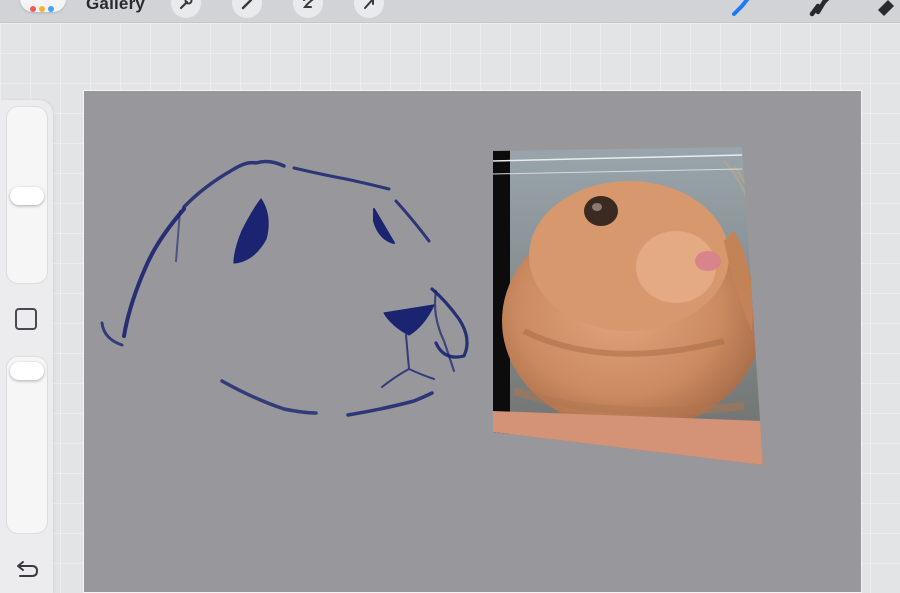 The width and height of the screenshot is (900, 593). What do you see at coordinates (450, 11) in the screenshot?
I see `top-toolbar: Gallery` at bounding box center [450, 11].